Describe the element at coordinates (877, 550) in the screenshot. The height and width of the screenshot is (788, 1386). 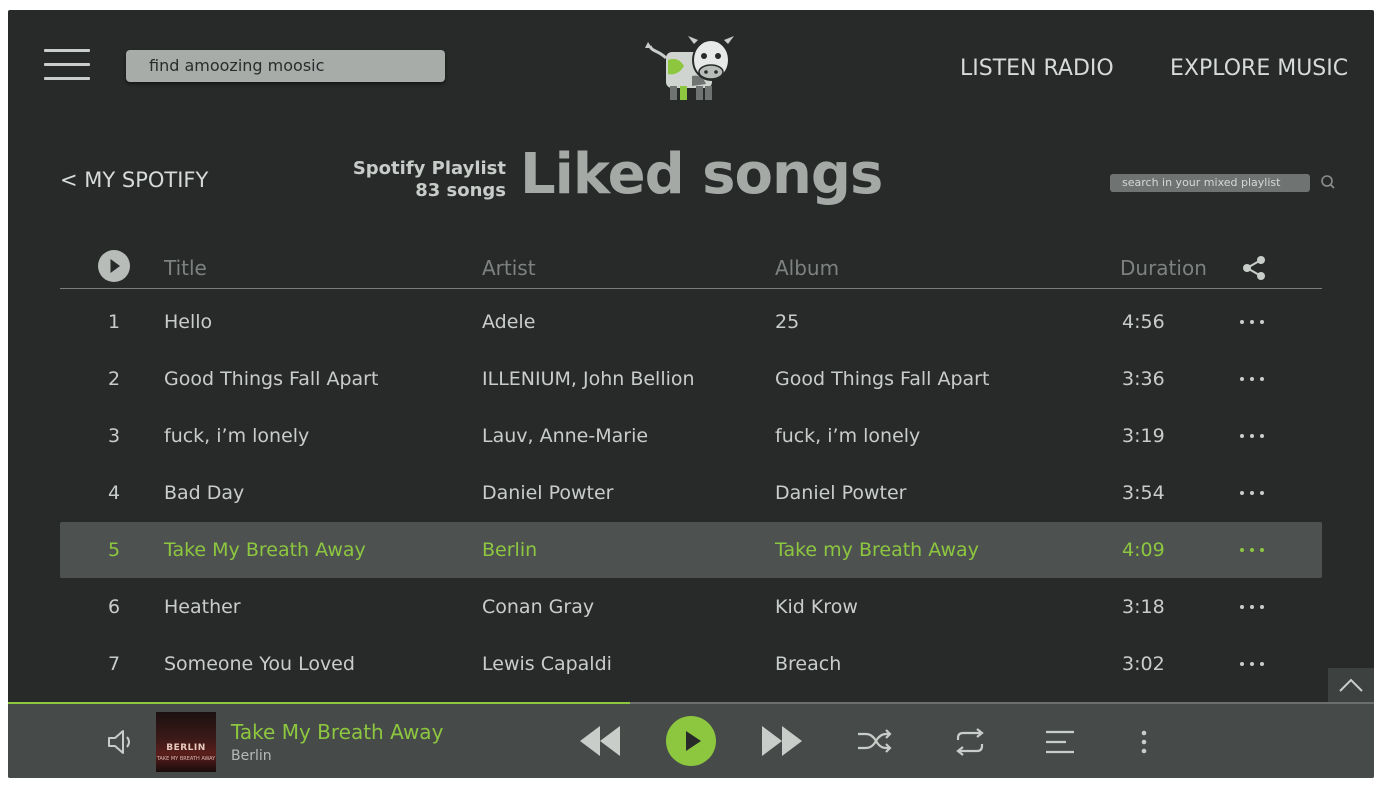
I see `row-album: Take my Breath Away` at that location.